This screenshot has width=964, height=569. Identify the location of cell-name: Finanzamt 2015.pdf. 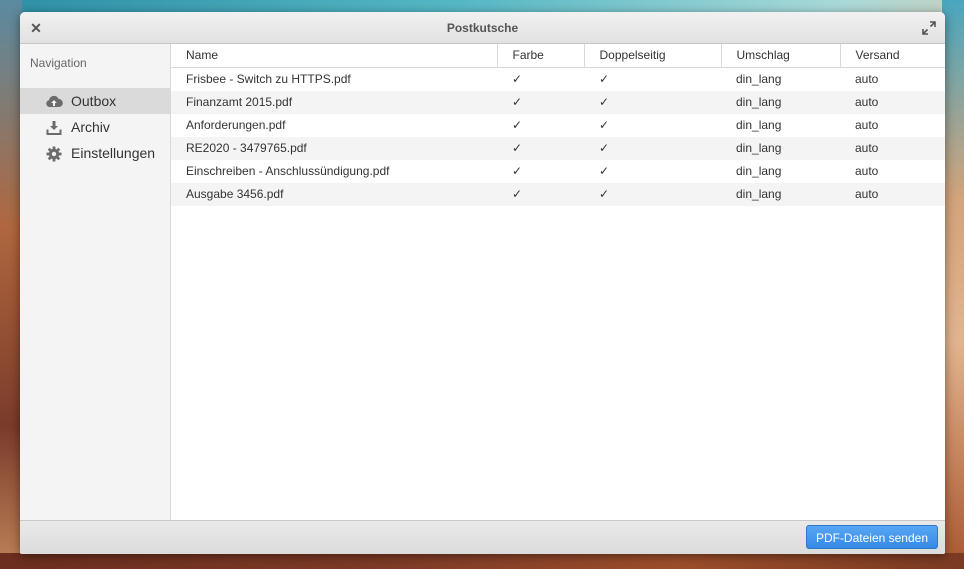
(334, 102).